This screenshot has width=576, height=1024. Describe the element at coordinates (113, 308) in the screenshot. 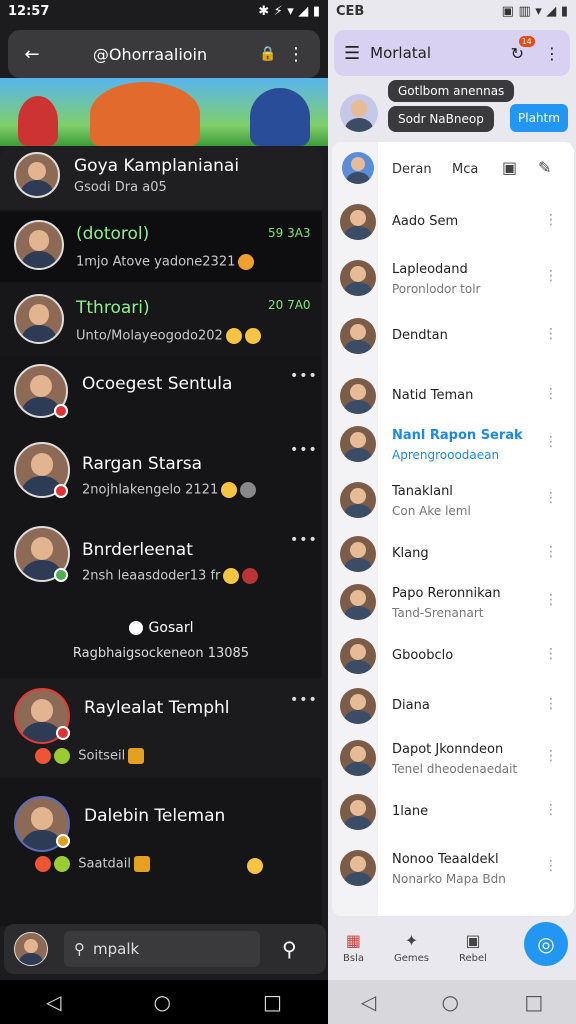

I see `chat-name: Tthroari)` at that location.